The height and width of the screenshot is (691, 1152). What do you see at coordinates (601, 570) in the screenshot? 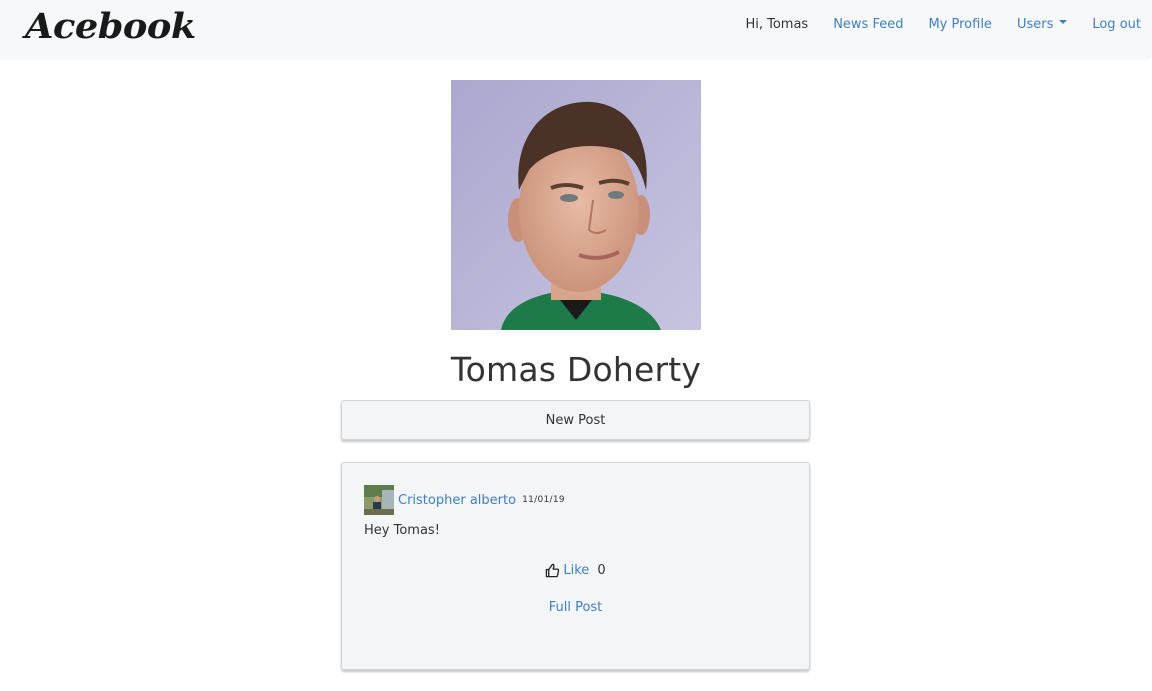
I see `like-count: 0` at bounding box center [601, 570].